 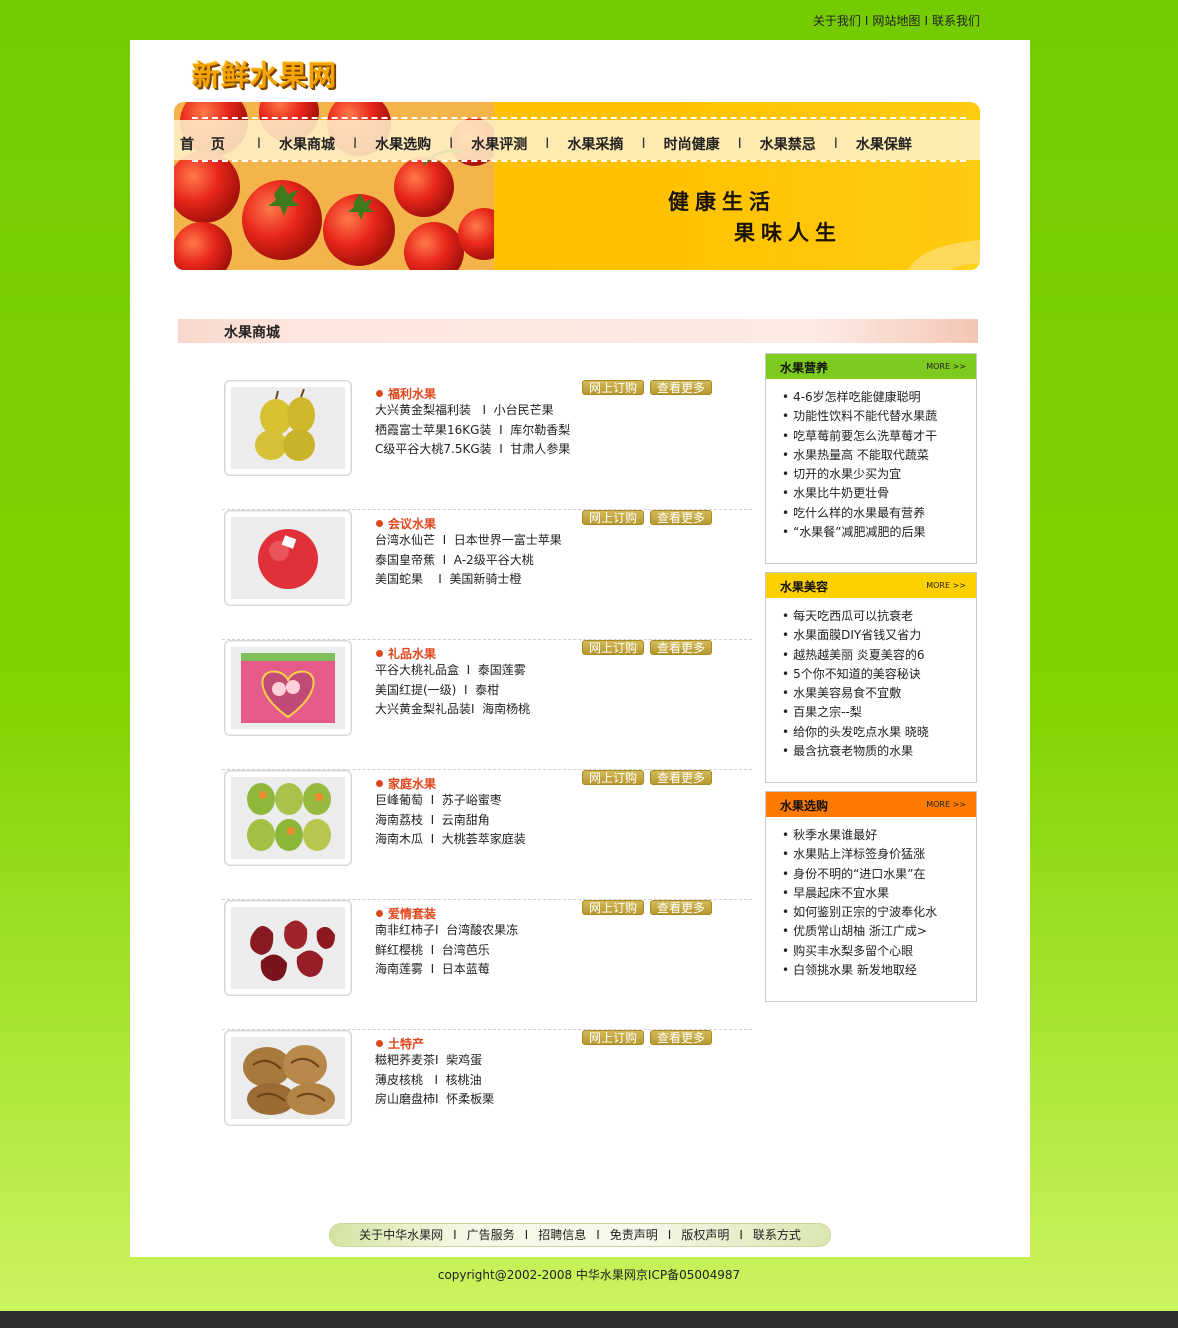 What do you see at coordinates (209, 144) in the screenshot?
I see `nav-home: 首 页` at bounding box center [209, 144].